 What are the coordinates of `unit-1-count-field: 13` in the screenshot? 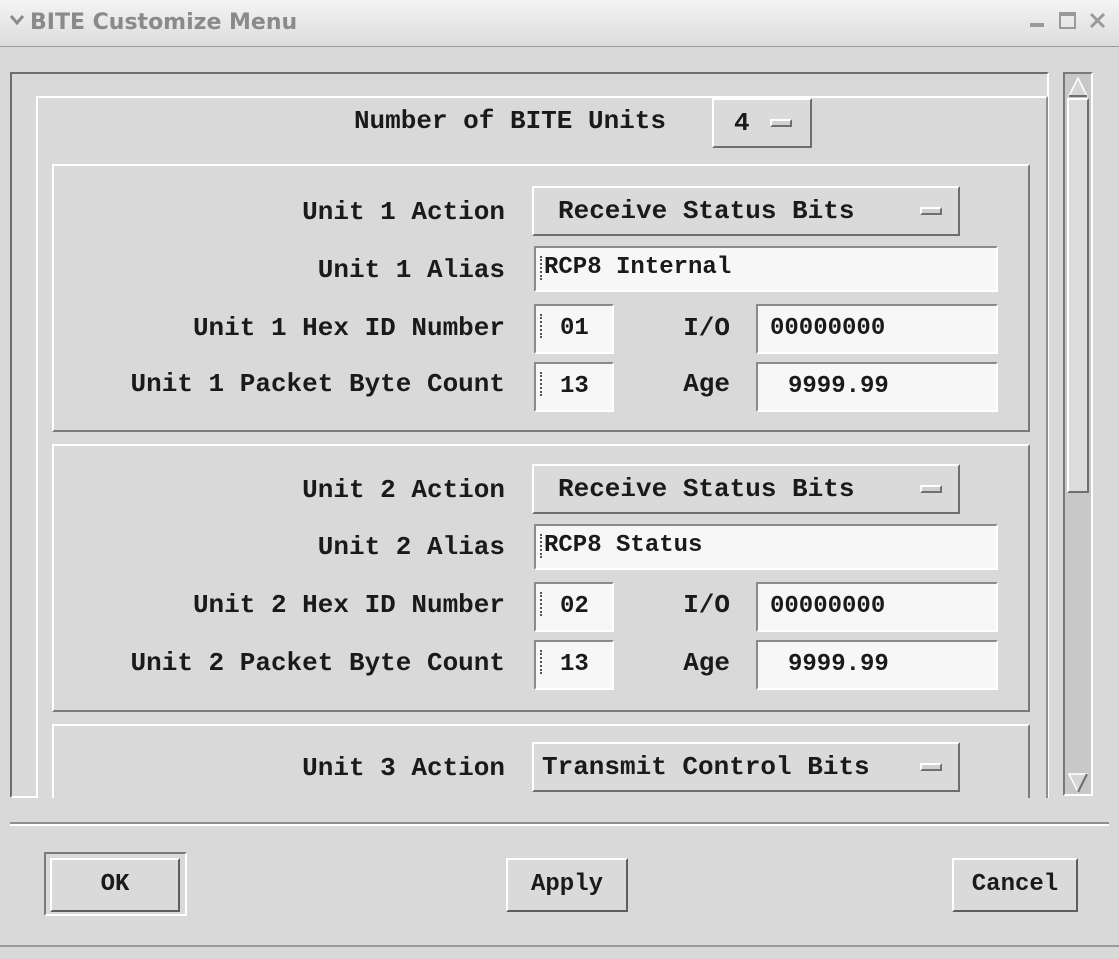 It's located at (574, 387).